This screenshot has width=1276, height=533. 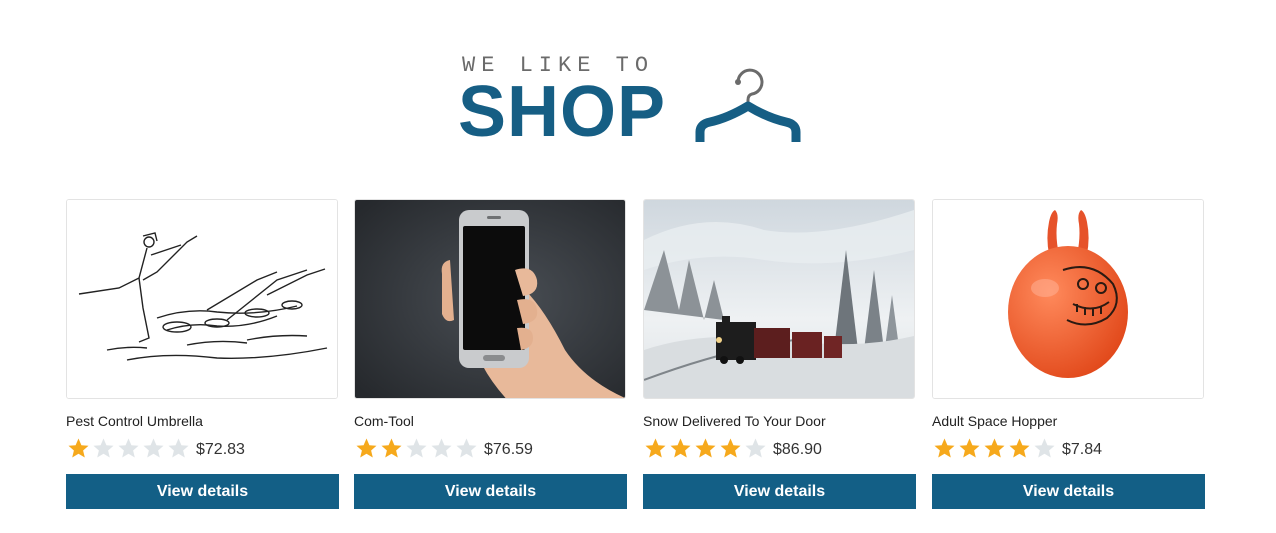 I want to click on rating-row: $72.83, so click(x=202, y=448).